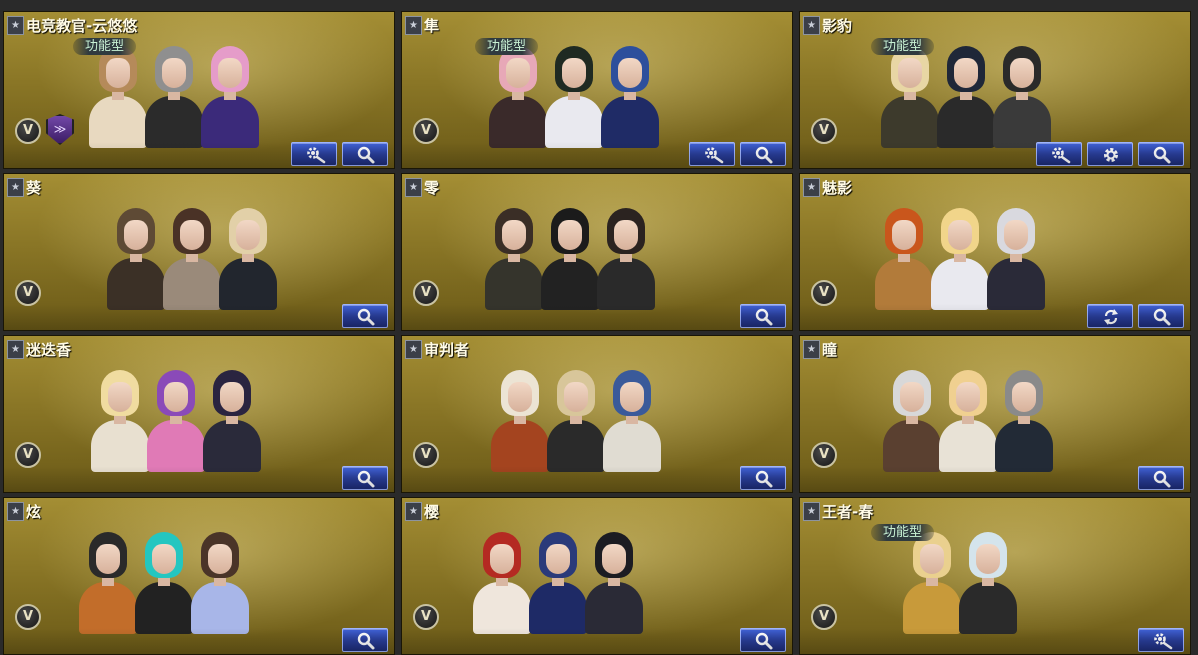 The width and height of the screenshot is (1198, 655). I want to click on character-name: 影豹, so click(837, 26).